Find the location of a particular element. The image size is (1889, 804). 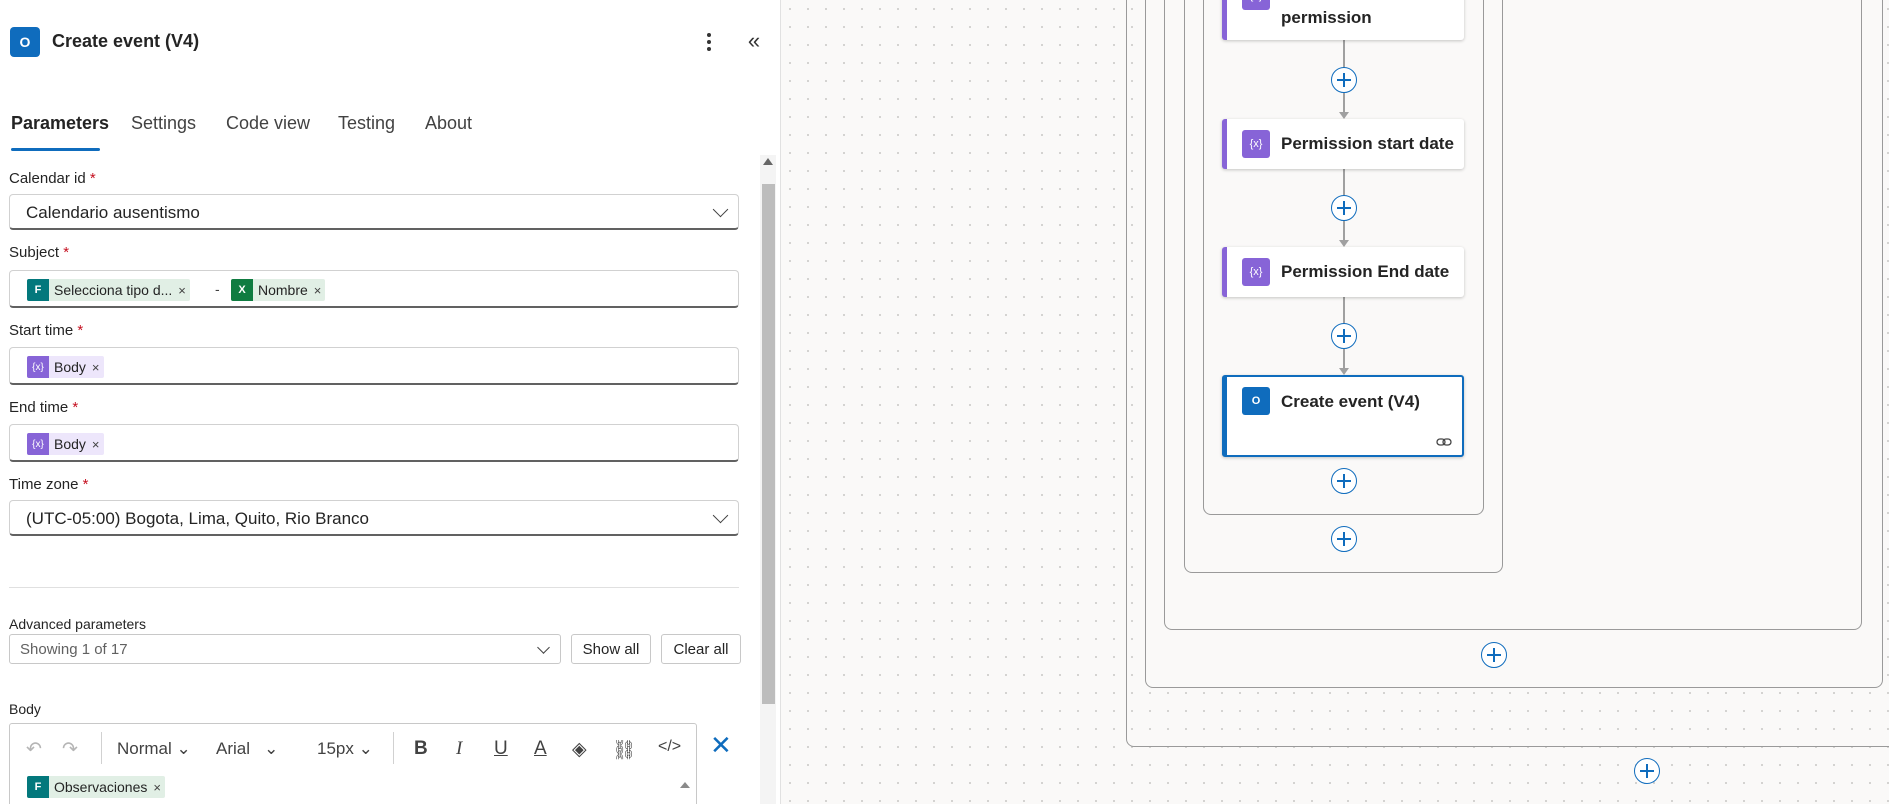

action-node-permission-end-date: {x} Permission End date is located at coordinates (1343, 272).